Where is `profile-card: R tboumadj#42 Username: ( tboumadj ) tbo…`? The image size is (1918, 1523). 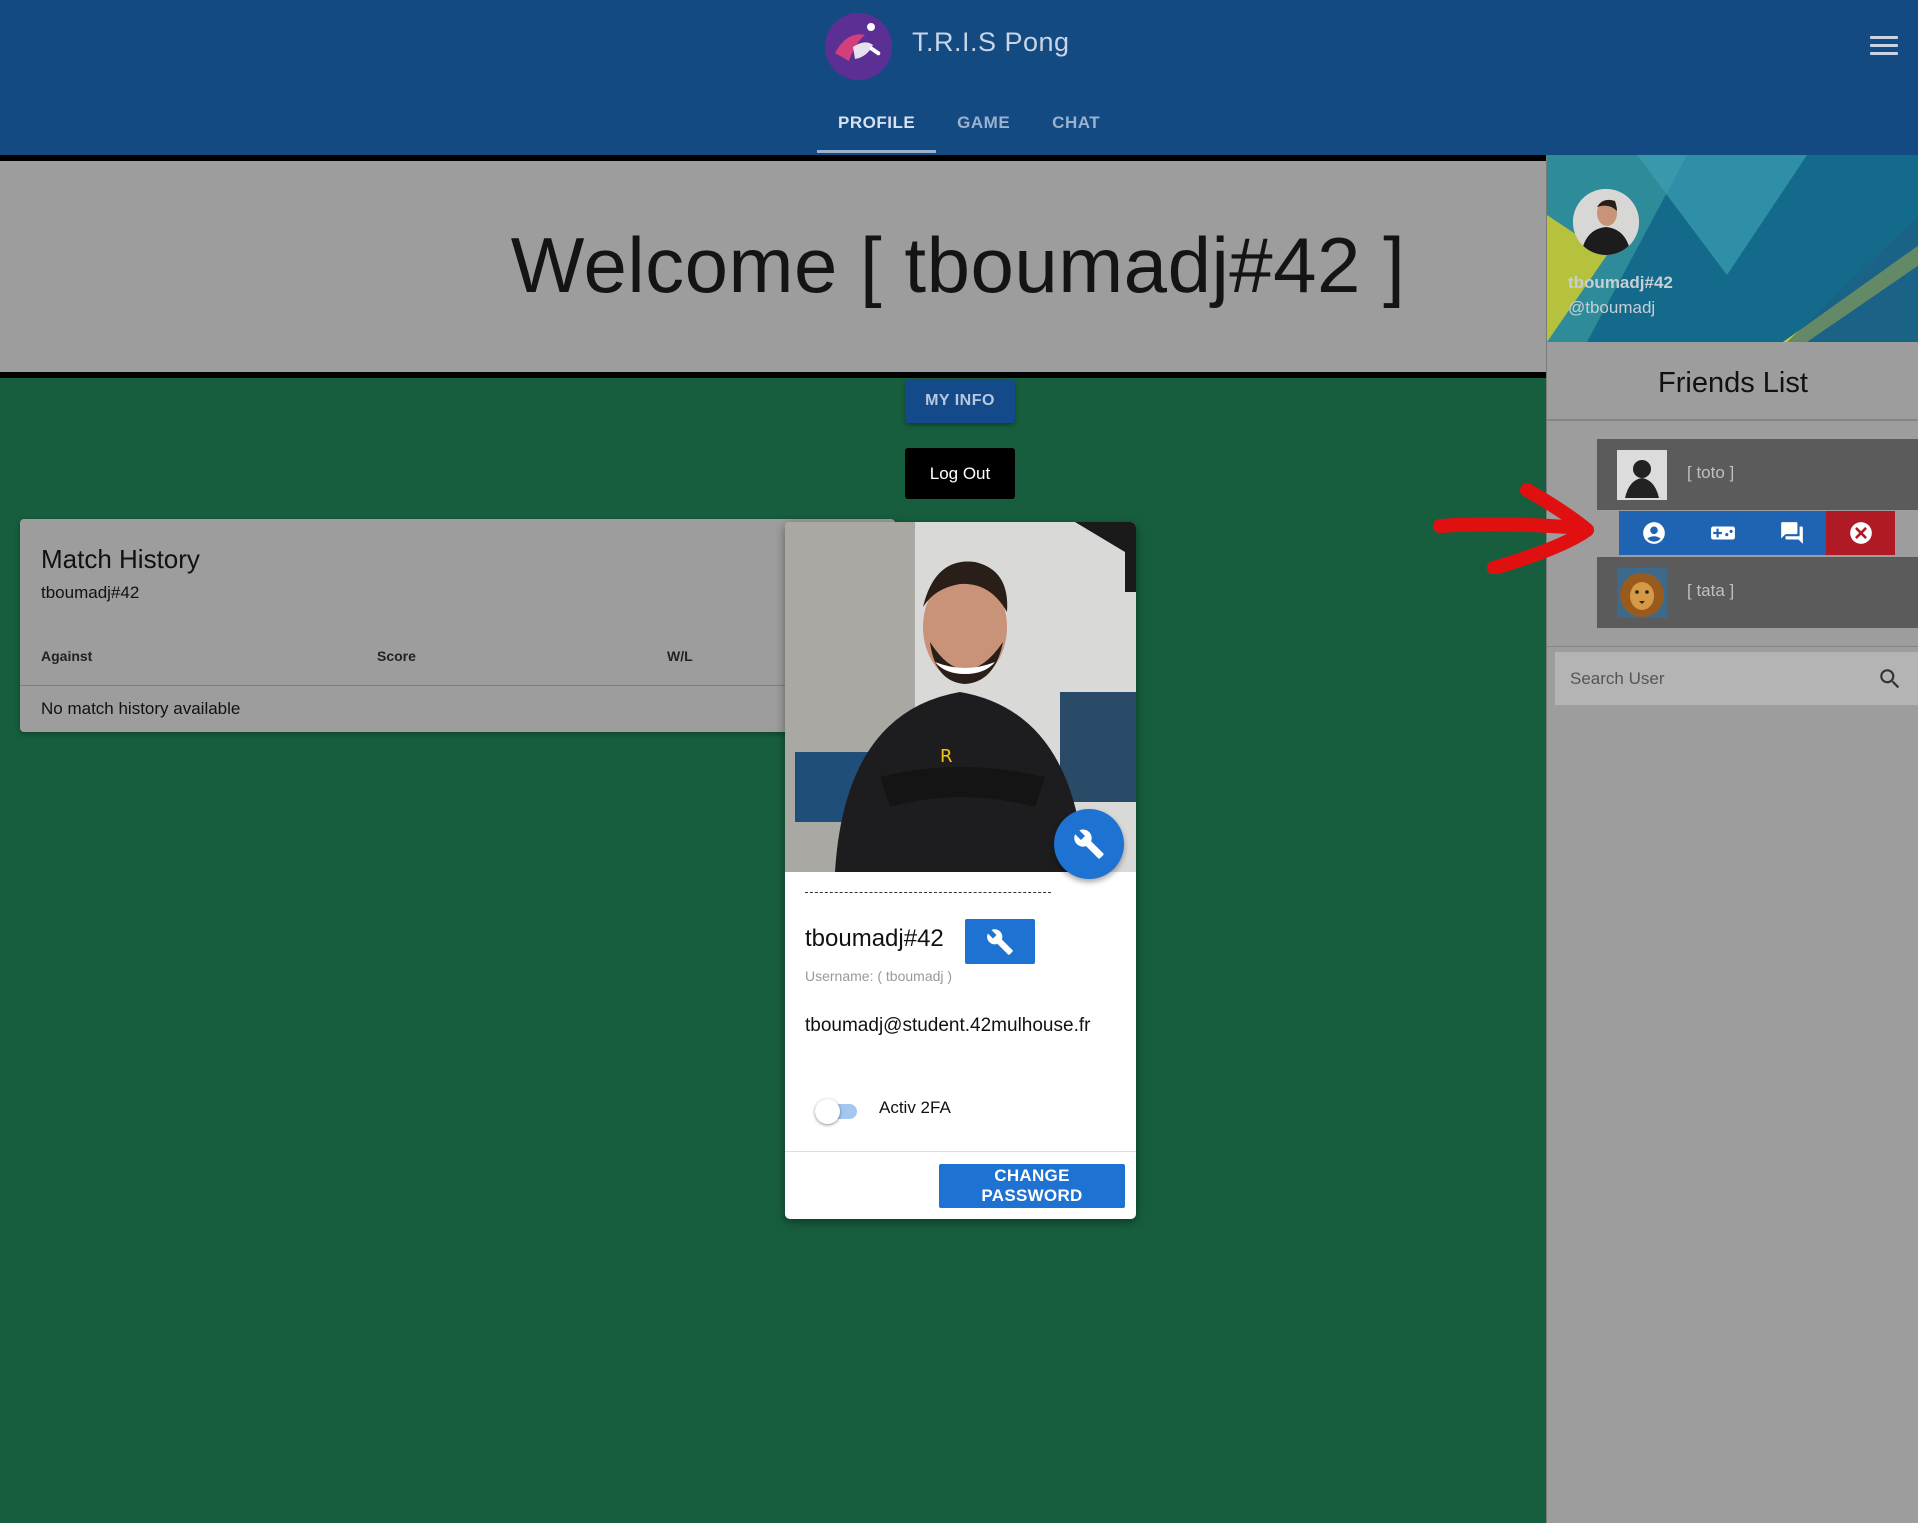 profile-card: R tboumadj#42 Username: ( tboumadj ) tbo… is located at coordinates (960, 870).